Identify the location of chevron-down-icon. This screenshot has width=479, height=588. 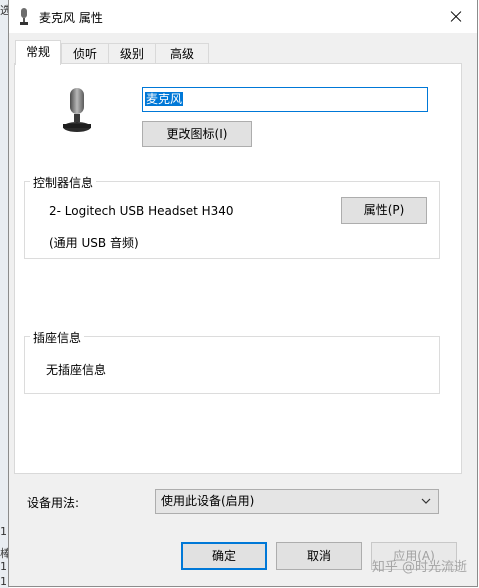
(426, 501).